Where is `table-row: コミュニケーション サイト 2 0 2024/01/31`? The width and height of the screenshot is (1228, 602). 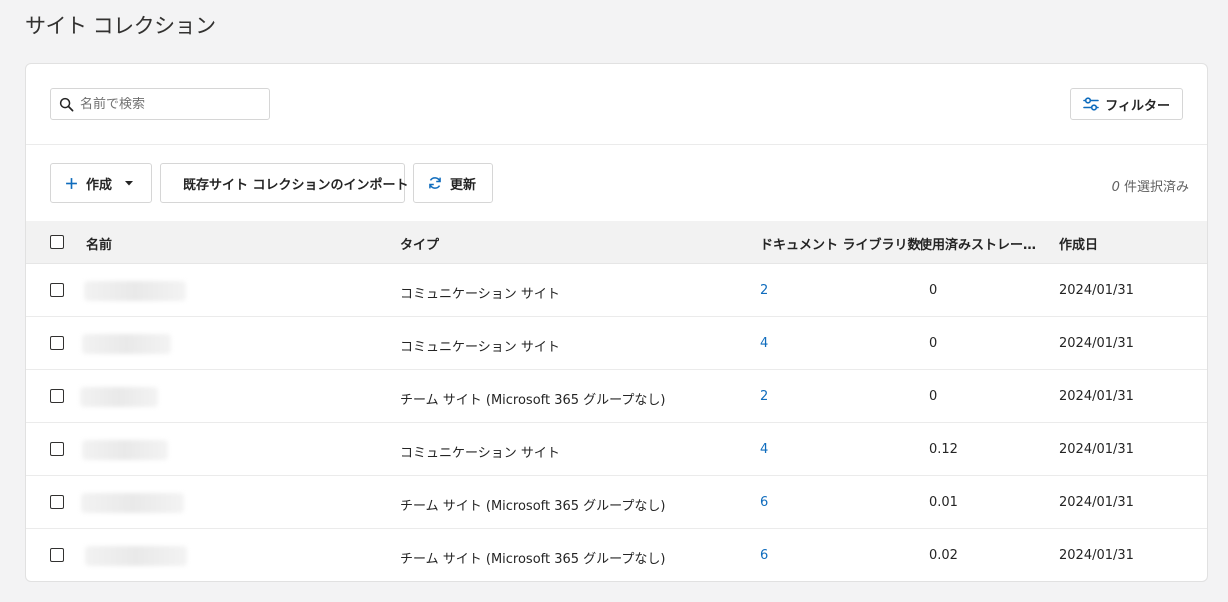
table-row: コミュニケーション サイト 2 0 2024/01/31 is located at coordinates (616, 290).